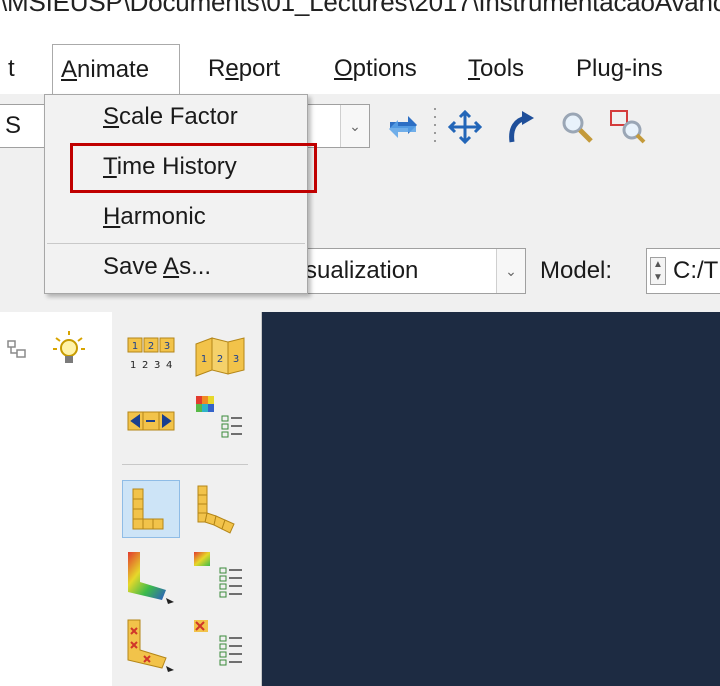  Describe the element at coordinates (151, 509) in the screenshot. I see `undeformed-shape-icon` at that location.